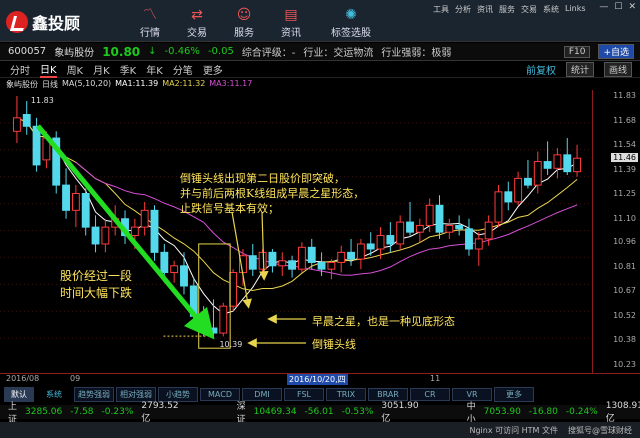 This screenshot has width=640, height=438. Describe the element at coordinates (388, 394) in the screenshot. I see `tab-brar: BRAR` at that location.